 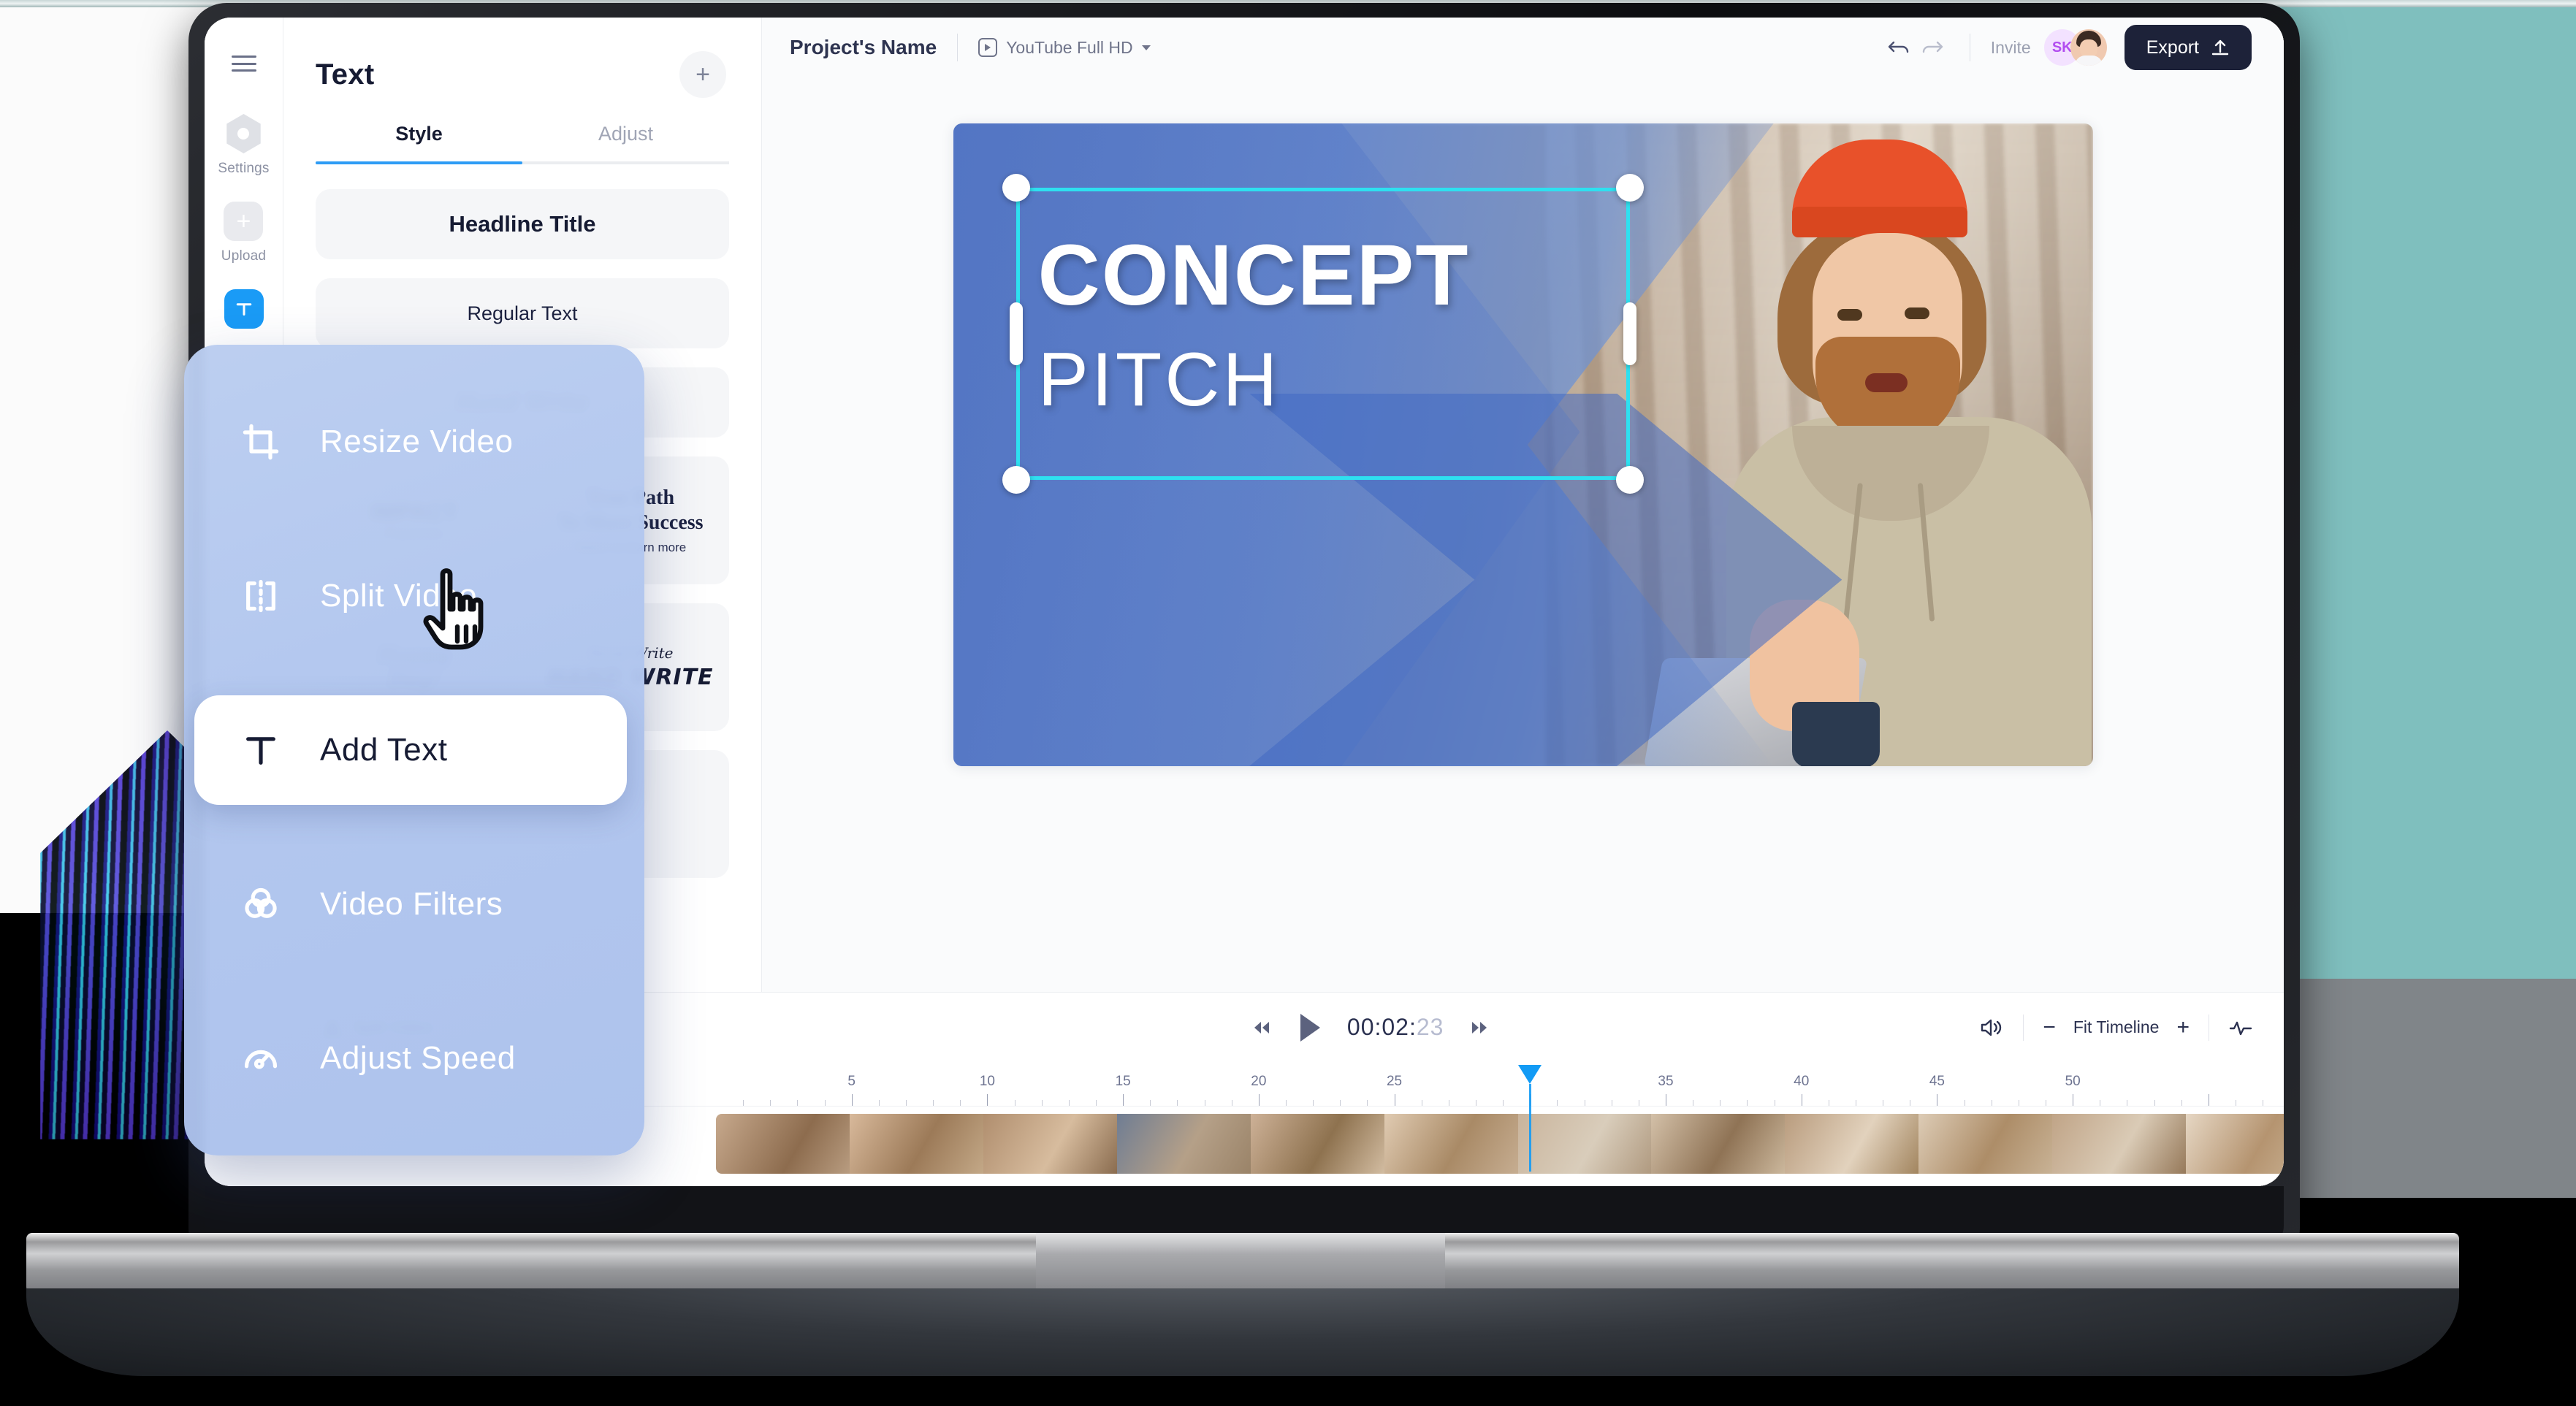 I want to click on resize-handle-top-right, so click(x=1629, y=188).